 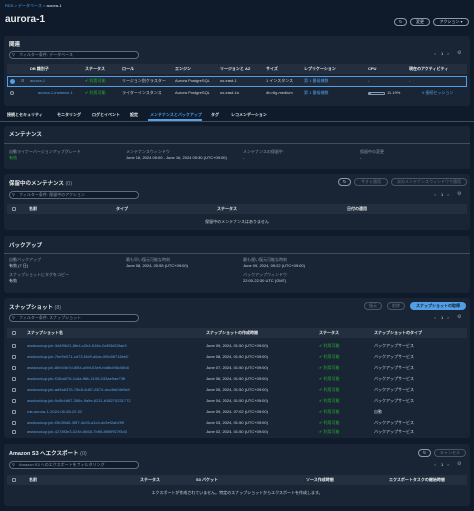 What do you see at coordinates (183, 68) in the screenshot?
I see `col-engine: エンジン` at bounding box center [183, 68].